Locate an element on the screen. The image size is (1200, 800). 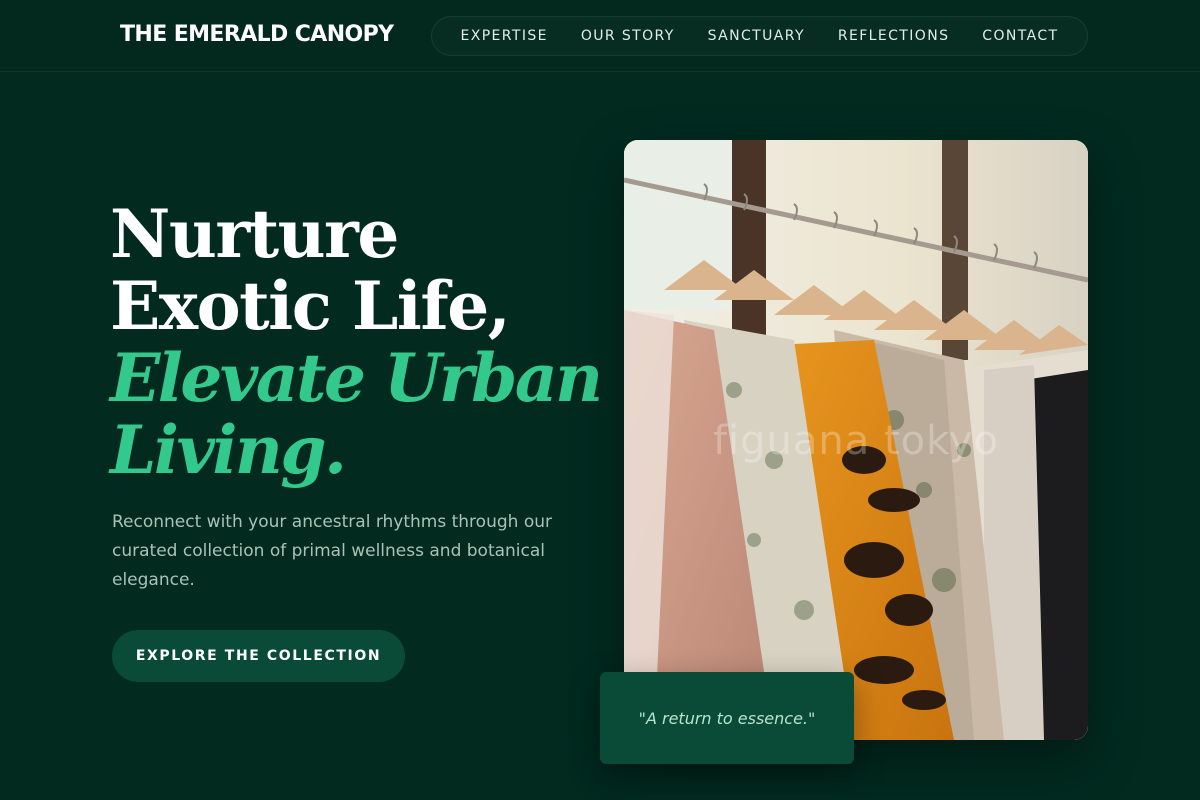
quote-card: "A return to essence." is located at coordinates (727, 718).